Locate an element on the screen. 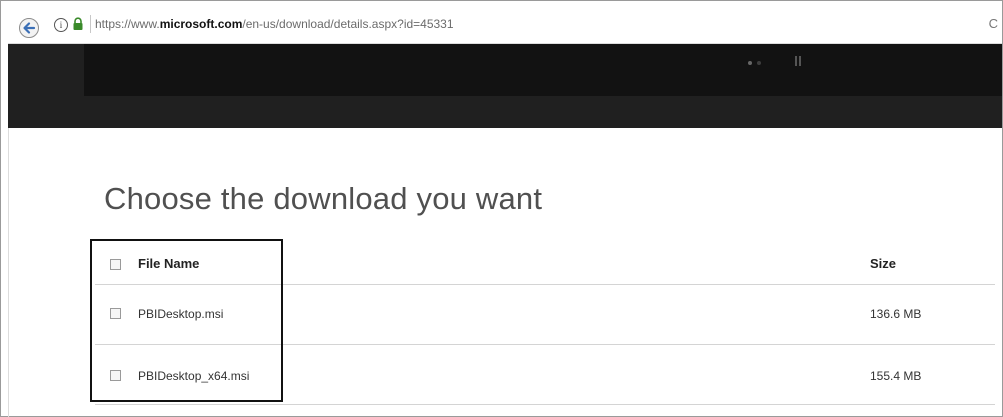 Image resolution: width=1003 pixels, height=417 pixels. table-divider is located at coordinates (545, 404).